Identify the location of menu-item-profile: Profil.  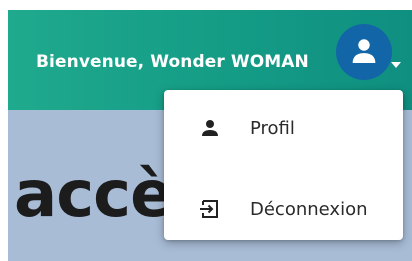
(283, 128).